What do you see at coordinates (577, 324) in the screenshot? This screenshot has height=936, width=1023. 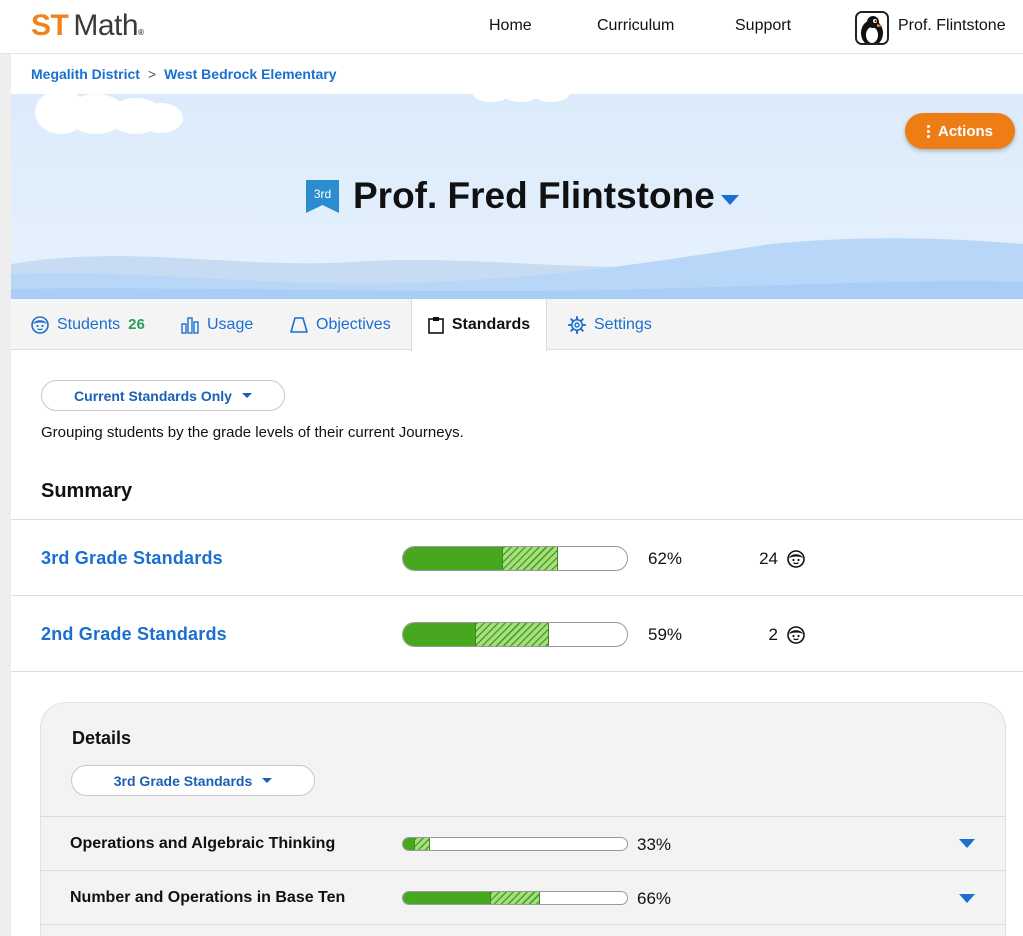 I see `gear-icon` at bounding box center [577, 324].